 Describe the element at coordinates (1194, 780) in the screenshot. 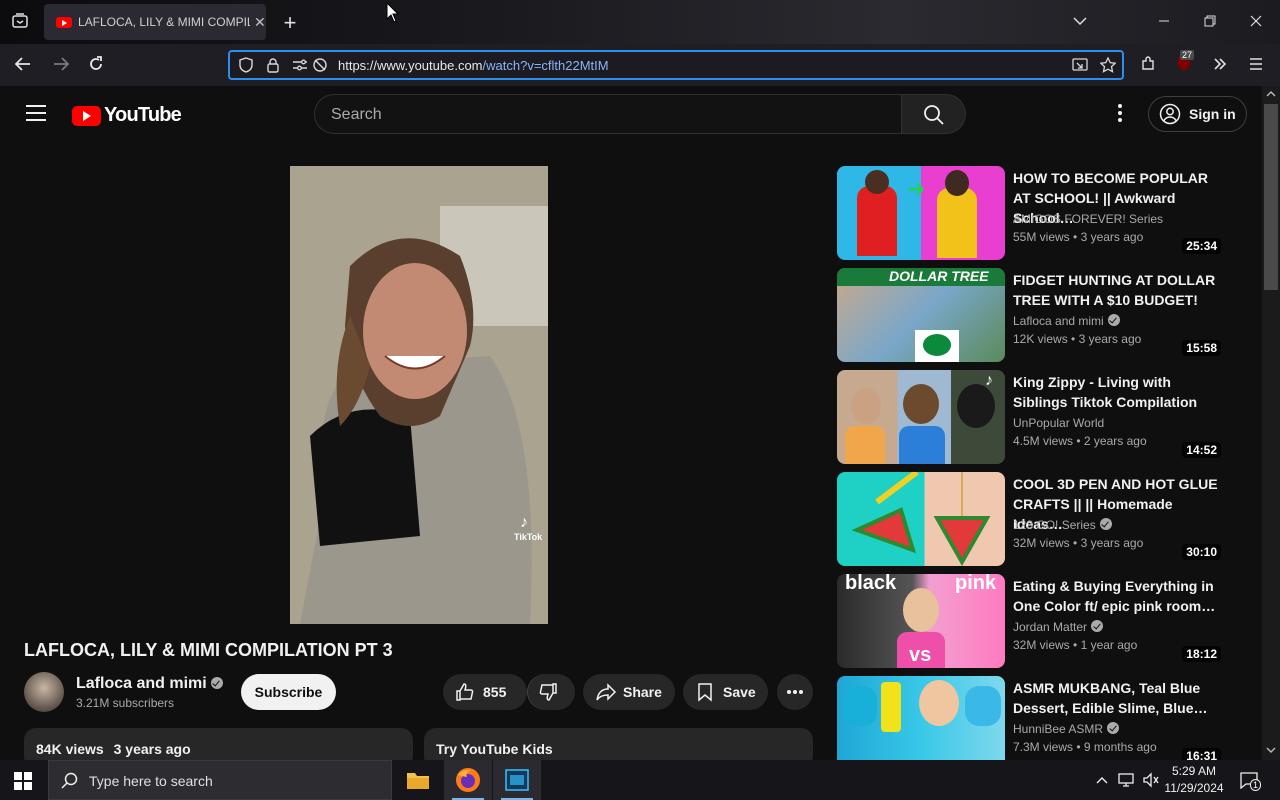

I see `taskbar-clock: 5:29 AM 11/29/2024` at that location.